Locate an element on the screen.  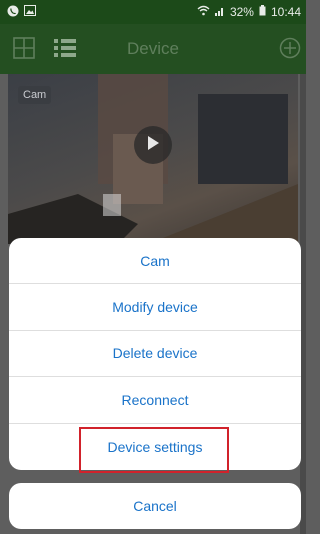
action-reconnect: Reconnect is located at coordinates (155, 400).